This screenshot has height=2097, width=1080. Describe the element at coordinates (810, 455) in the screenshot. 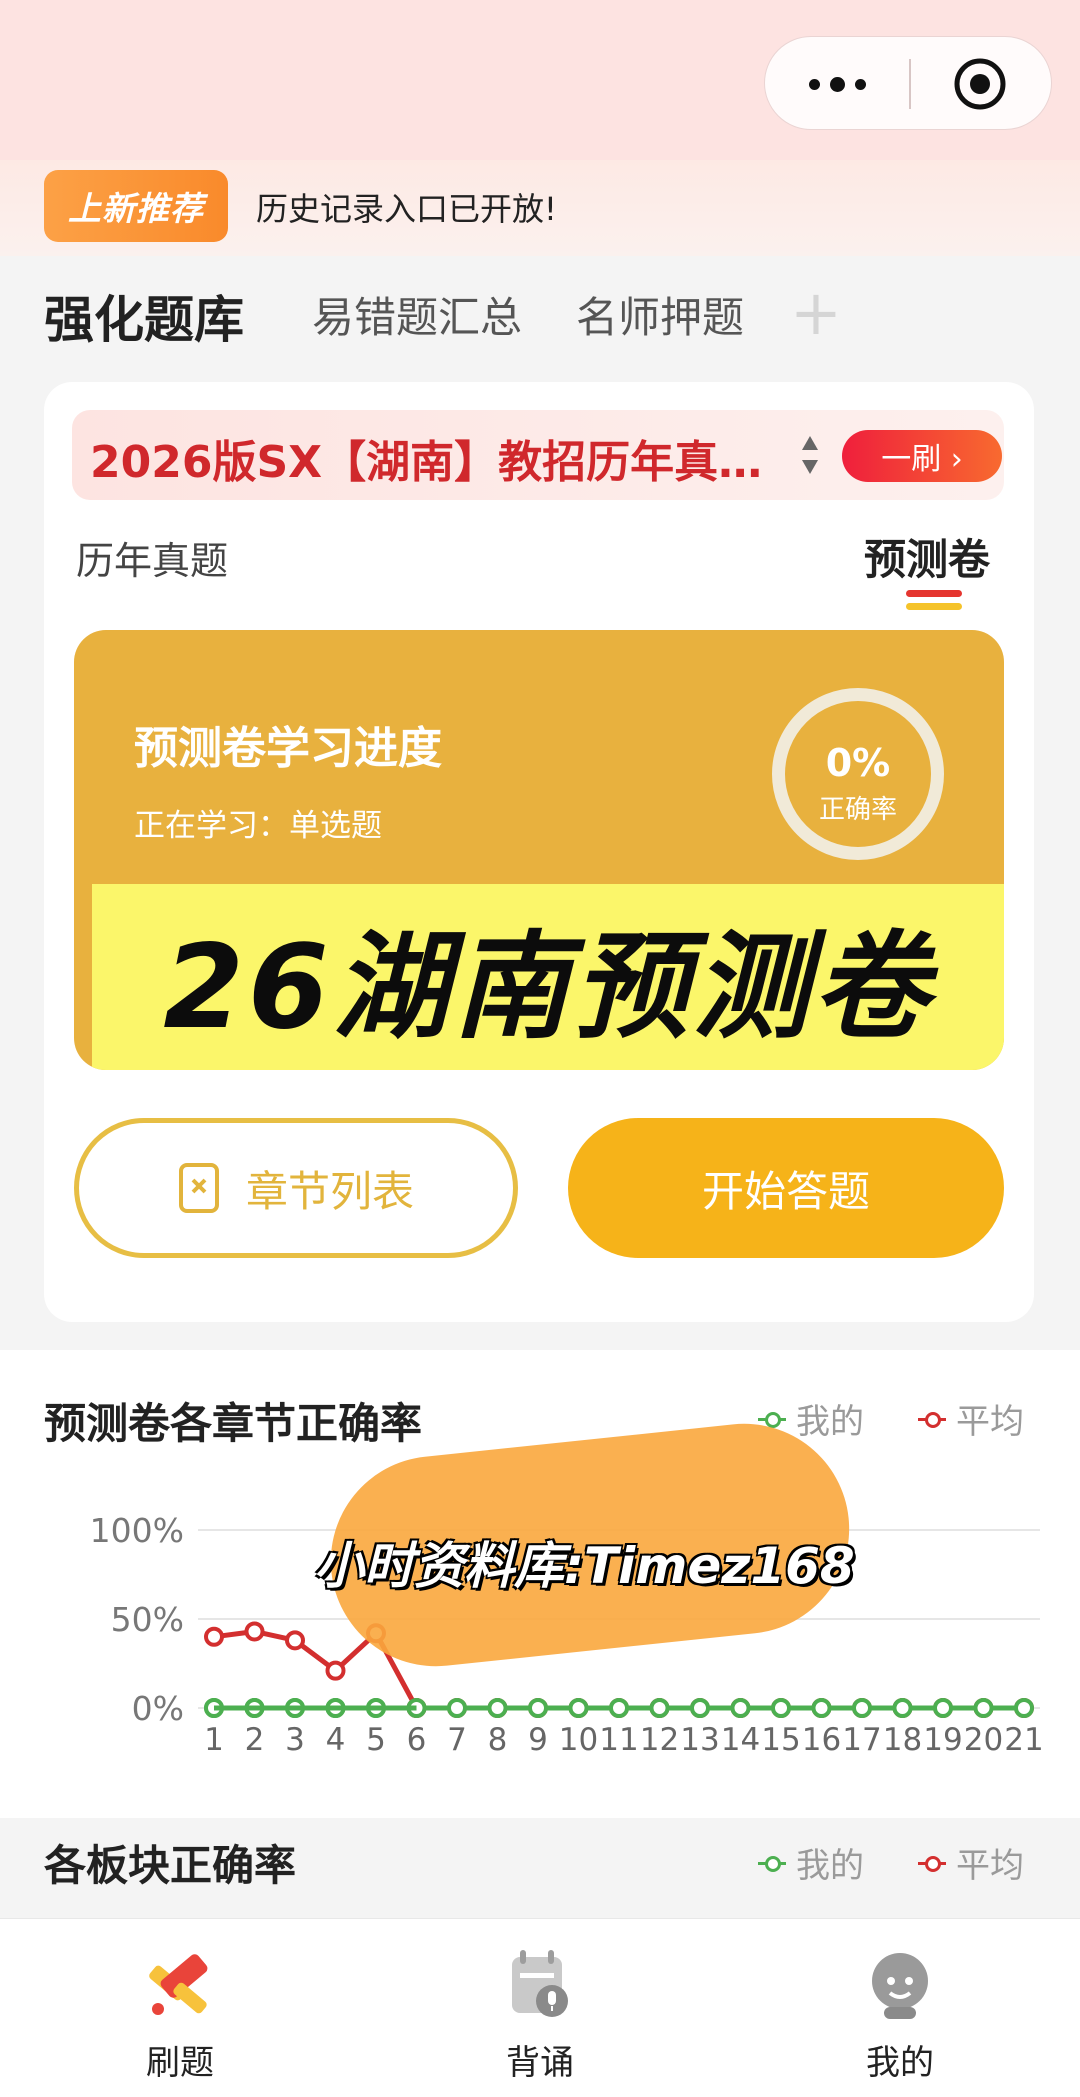

I see `sort-arrows-icon` at that location.